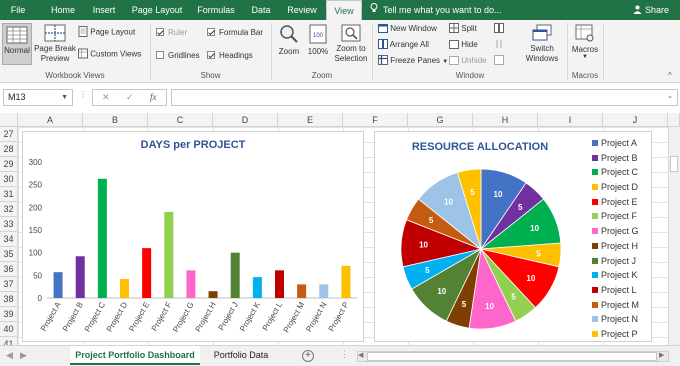 This screenshot has height=366, width=680. Describe the element at coordinates (9, 239) in the screenshot. I see `row-header-34: 34` at that location.